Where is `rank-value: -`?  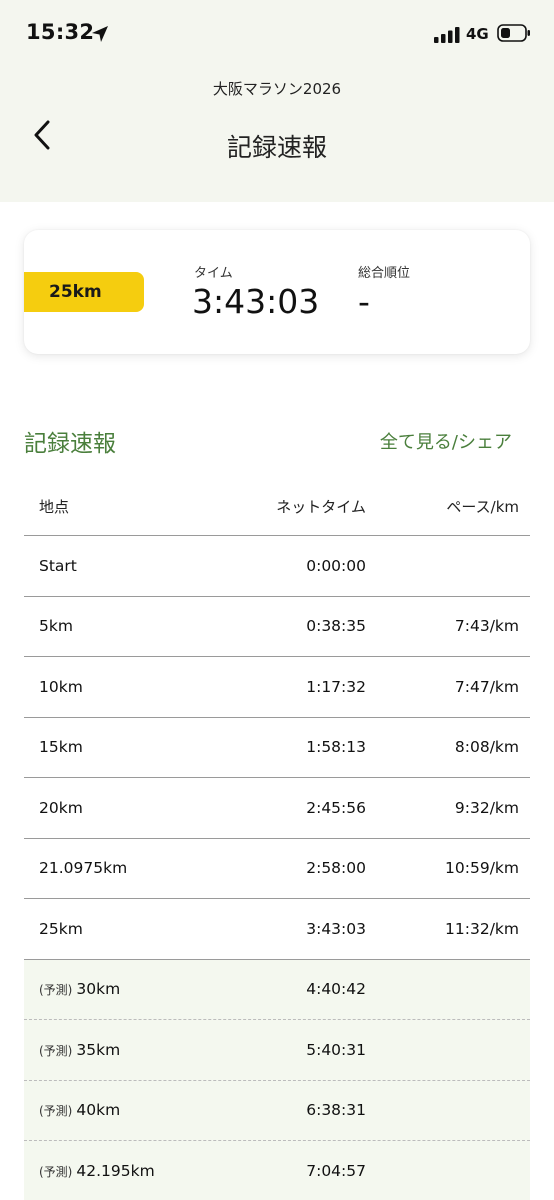 rank-value: - is located at coordinates (364, 301).